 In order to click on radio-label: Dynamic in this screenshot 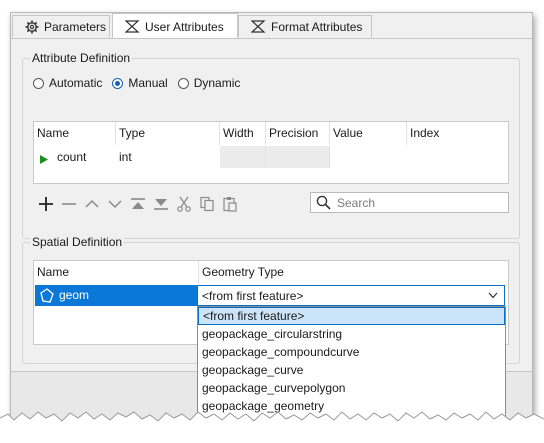, I will do `click(217, 83)`.